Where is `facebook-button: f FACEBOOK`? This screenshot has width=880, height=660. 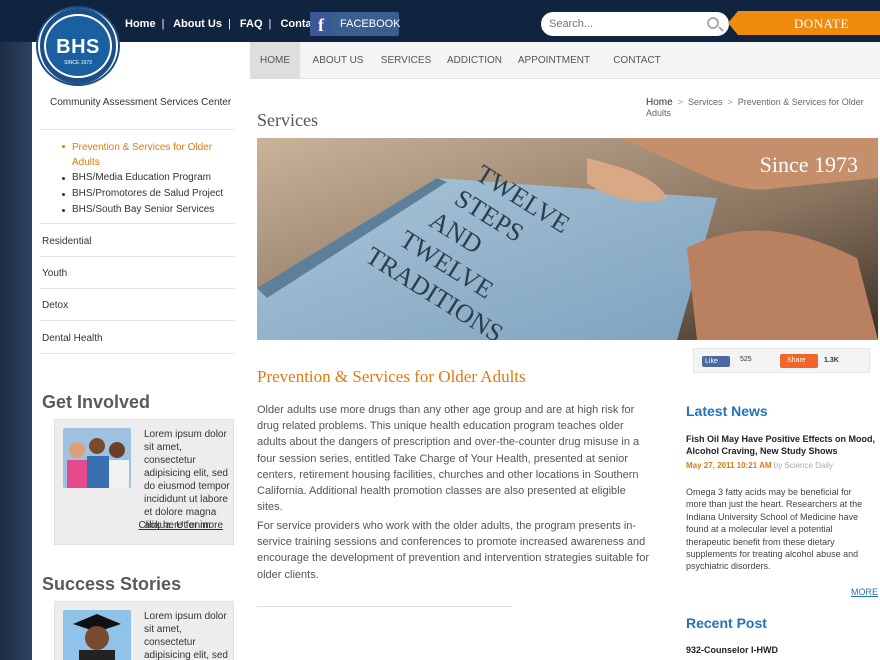 facebook-button: f FACEBOOK is located at coordinates (355, 24).